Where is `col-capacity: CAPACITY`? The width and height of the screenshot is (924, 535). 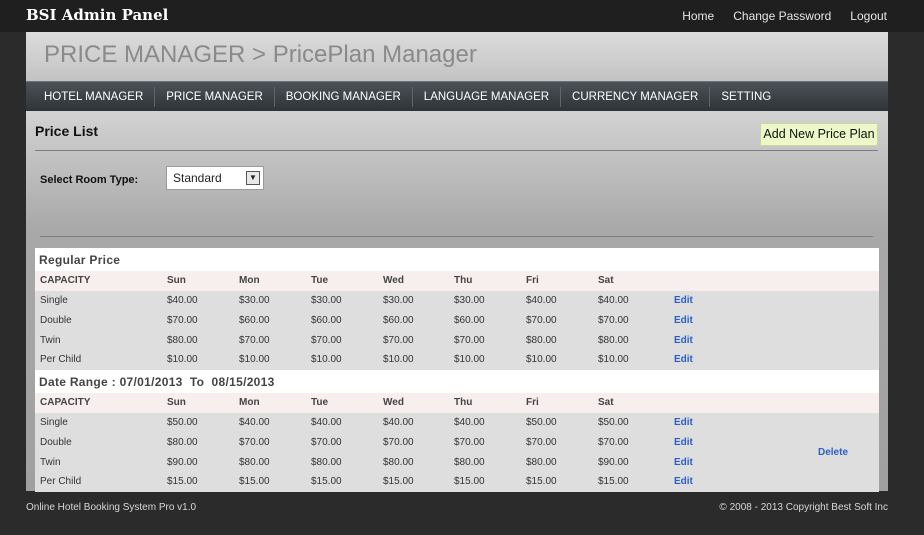
col-capacity: CAPACITY is located at coordinates (65, 402).